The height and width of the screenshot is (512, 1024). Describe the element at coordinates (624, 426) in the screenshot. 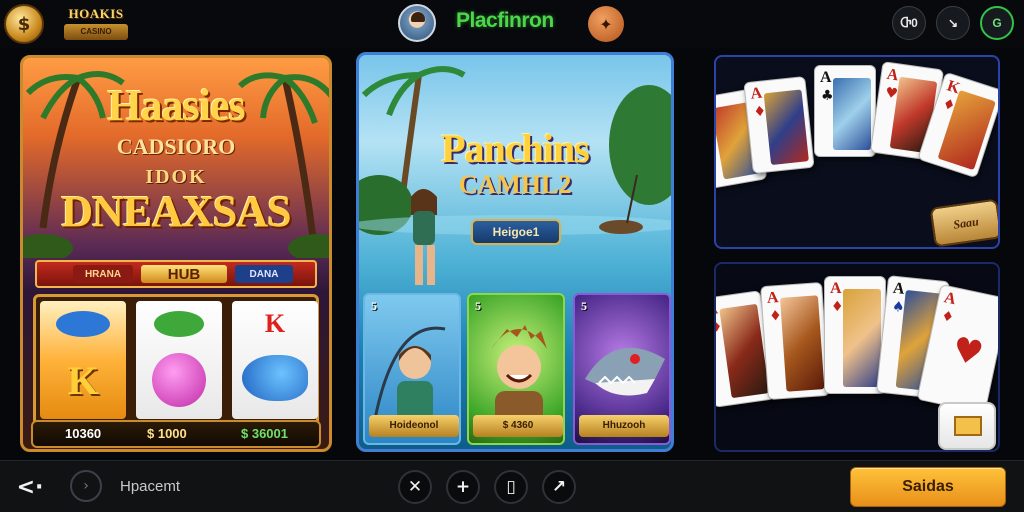

I see `mini-card-label: Hhuzooh` at that location.